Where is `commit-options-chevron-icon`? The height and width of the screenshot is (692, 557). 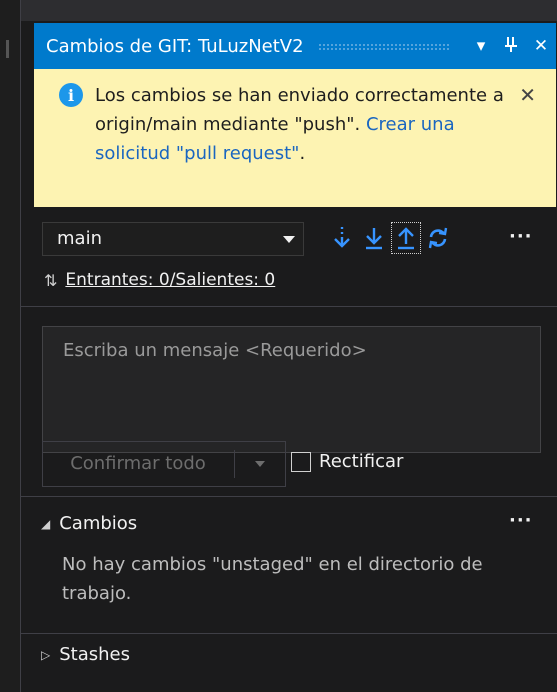 commit-options-chevron-icon is located at coordinates (260, 464).